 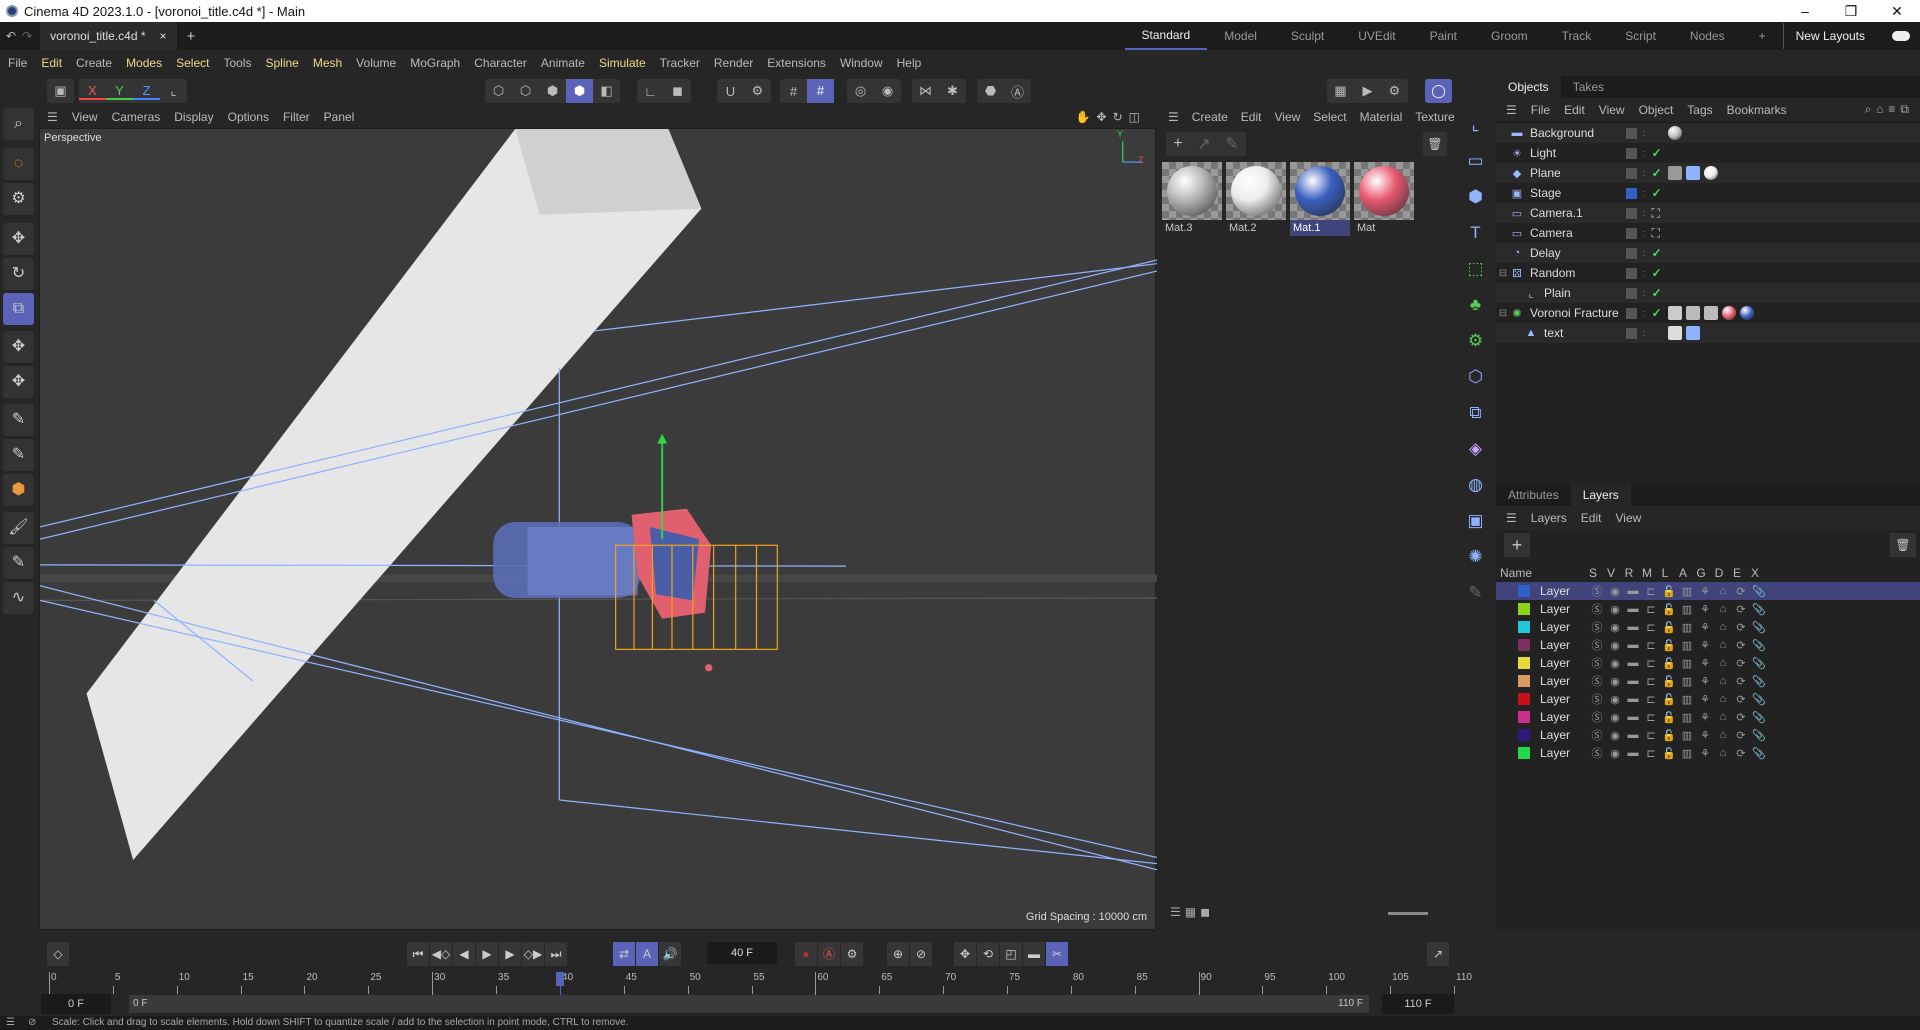 What do you see at coordinates (119, 91) in the screenshot?
I see `y-axis-toggle: Y` at bounding box center [119, 91].